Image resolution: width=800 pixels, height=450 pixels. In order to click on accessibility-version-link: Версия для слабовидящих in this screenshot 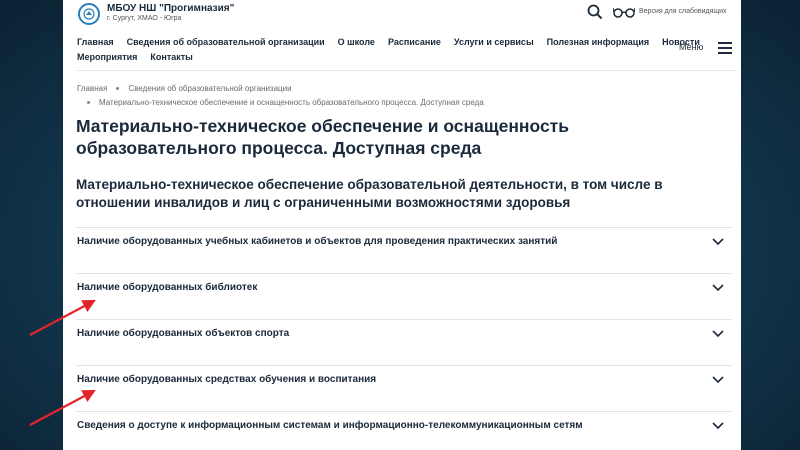, I will do `click(683, 11)`.